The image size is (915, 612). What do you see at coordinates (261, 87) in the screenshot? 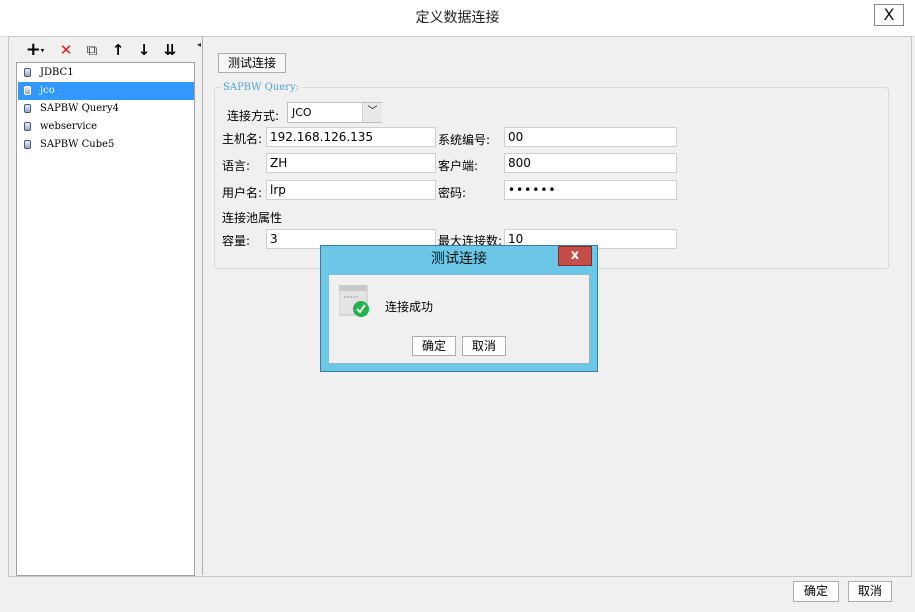
I see `group-title: SAPBW Query:` at bounding box center [261, 87].